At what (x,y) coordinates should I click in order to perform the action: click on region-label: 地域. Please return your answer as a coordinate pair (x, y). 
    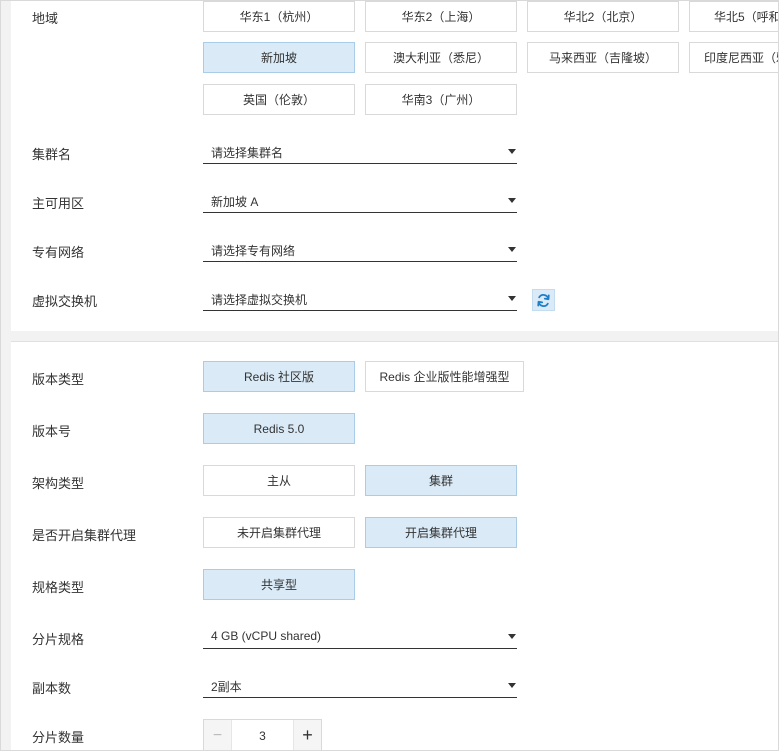
    Looking at the image, I should click on (45, 18).